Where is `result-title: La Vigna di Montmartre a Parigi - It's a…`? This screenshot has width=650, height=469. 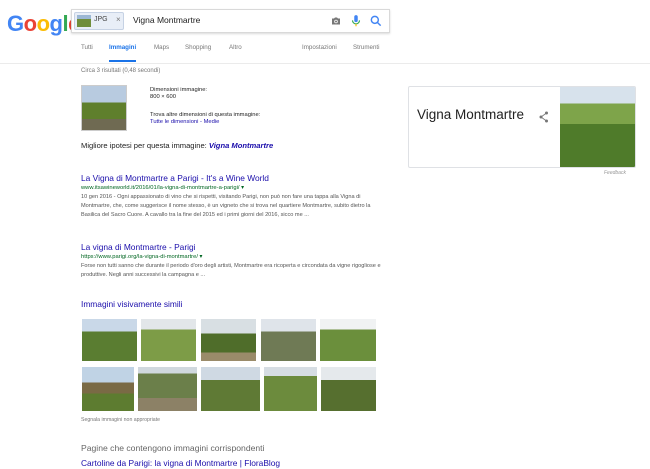
result-title: La Vigna di Montmartre a Parigi - It's a… is located at coordinates (175, 178).